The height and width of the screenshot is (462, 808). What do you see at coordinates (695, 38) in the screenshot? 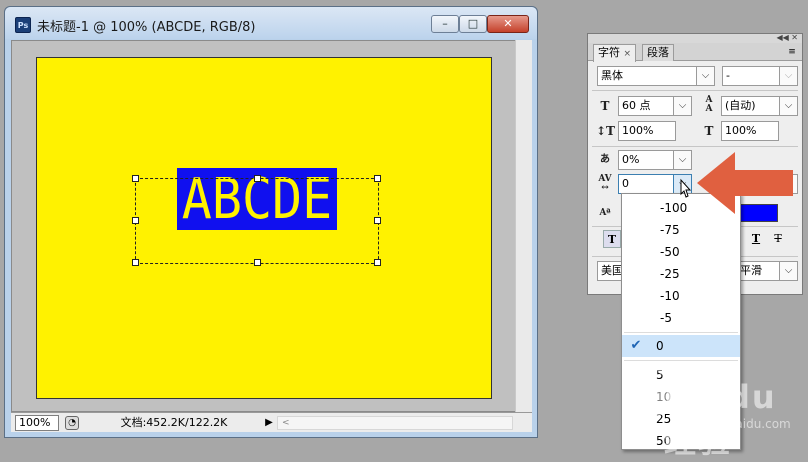
I see `panel-grip: ◀◀ ✕` at bounding box center [695, 38].